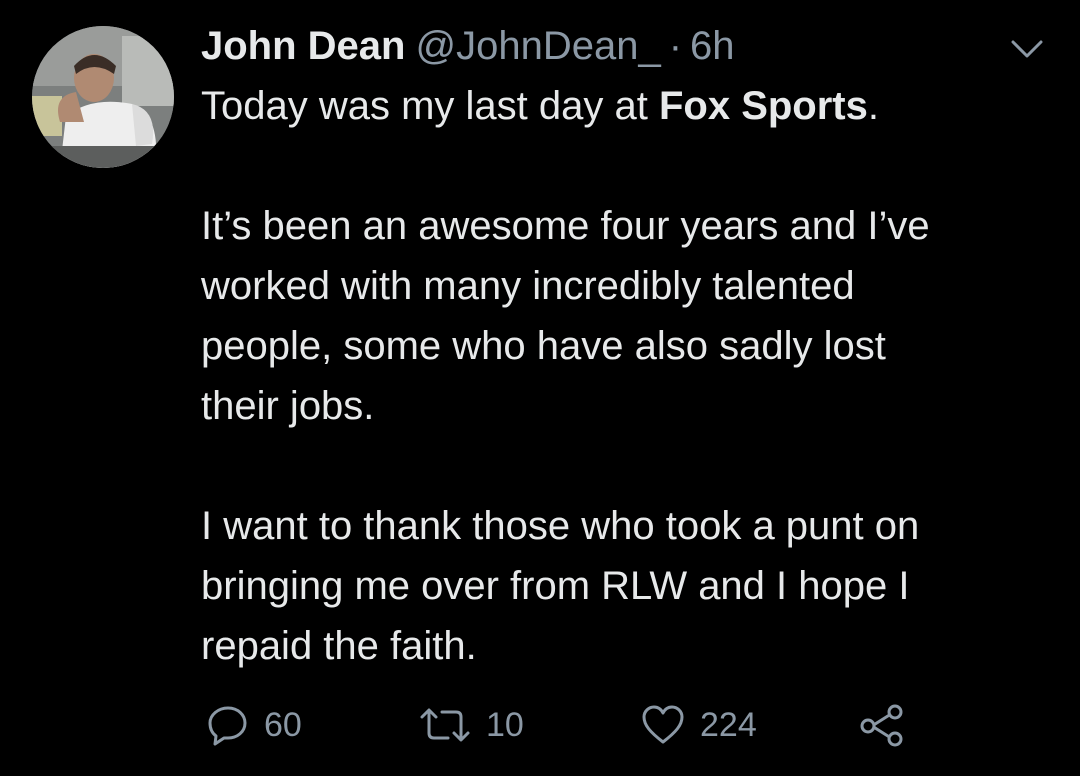 The width and height of the screenshot is (1080, 776). I want to click on tweet-line: repaid the faith., so click(339, 646).